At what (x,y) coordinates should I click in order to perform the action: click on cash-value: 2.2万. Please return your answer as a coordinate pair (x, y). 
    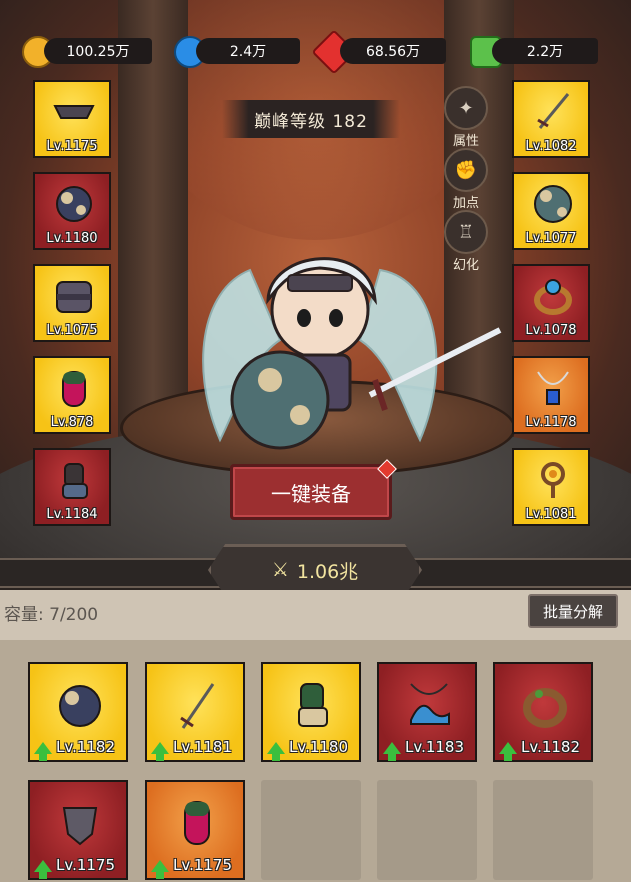
    Looking at the image, I should click on (545, 52).